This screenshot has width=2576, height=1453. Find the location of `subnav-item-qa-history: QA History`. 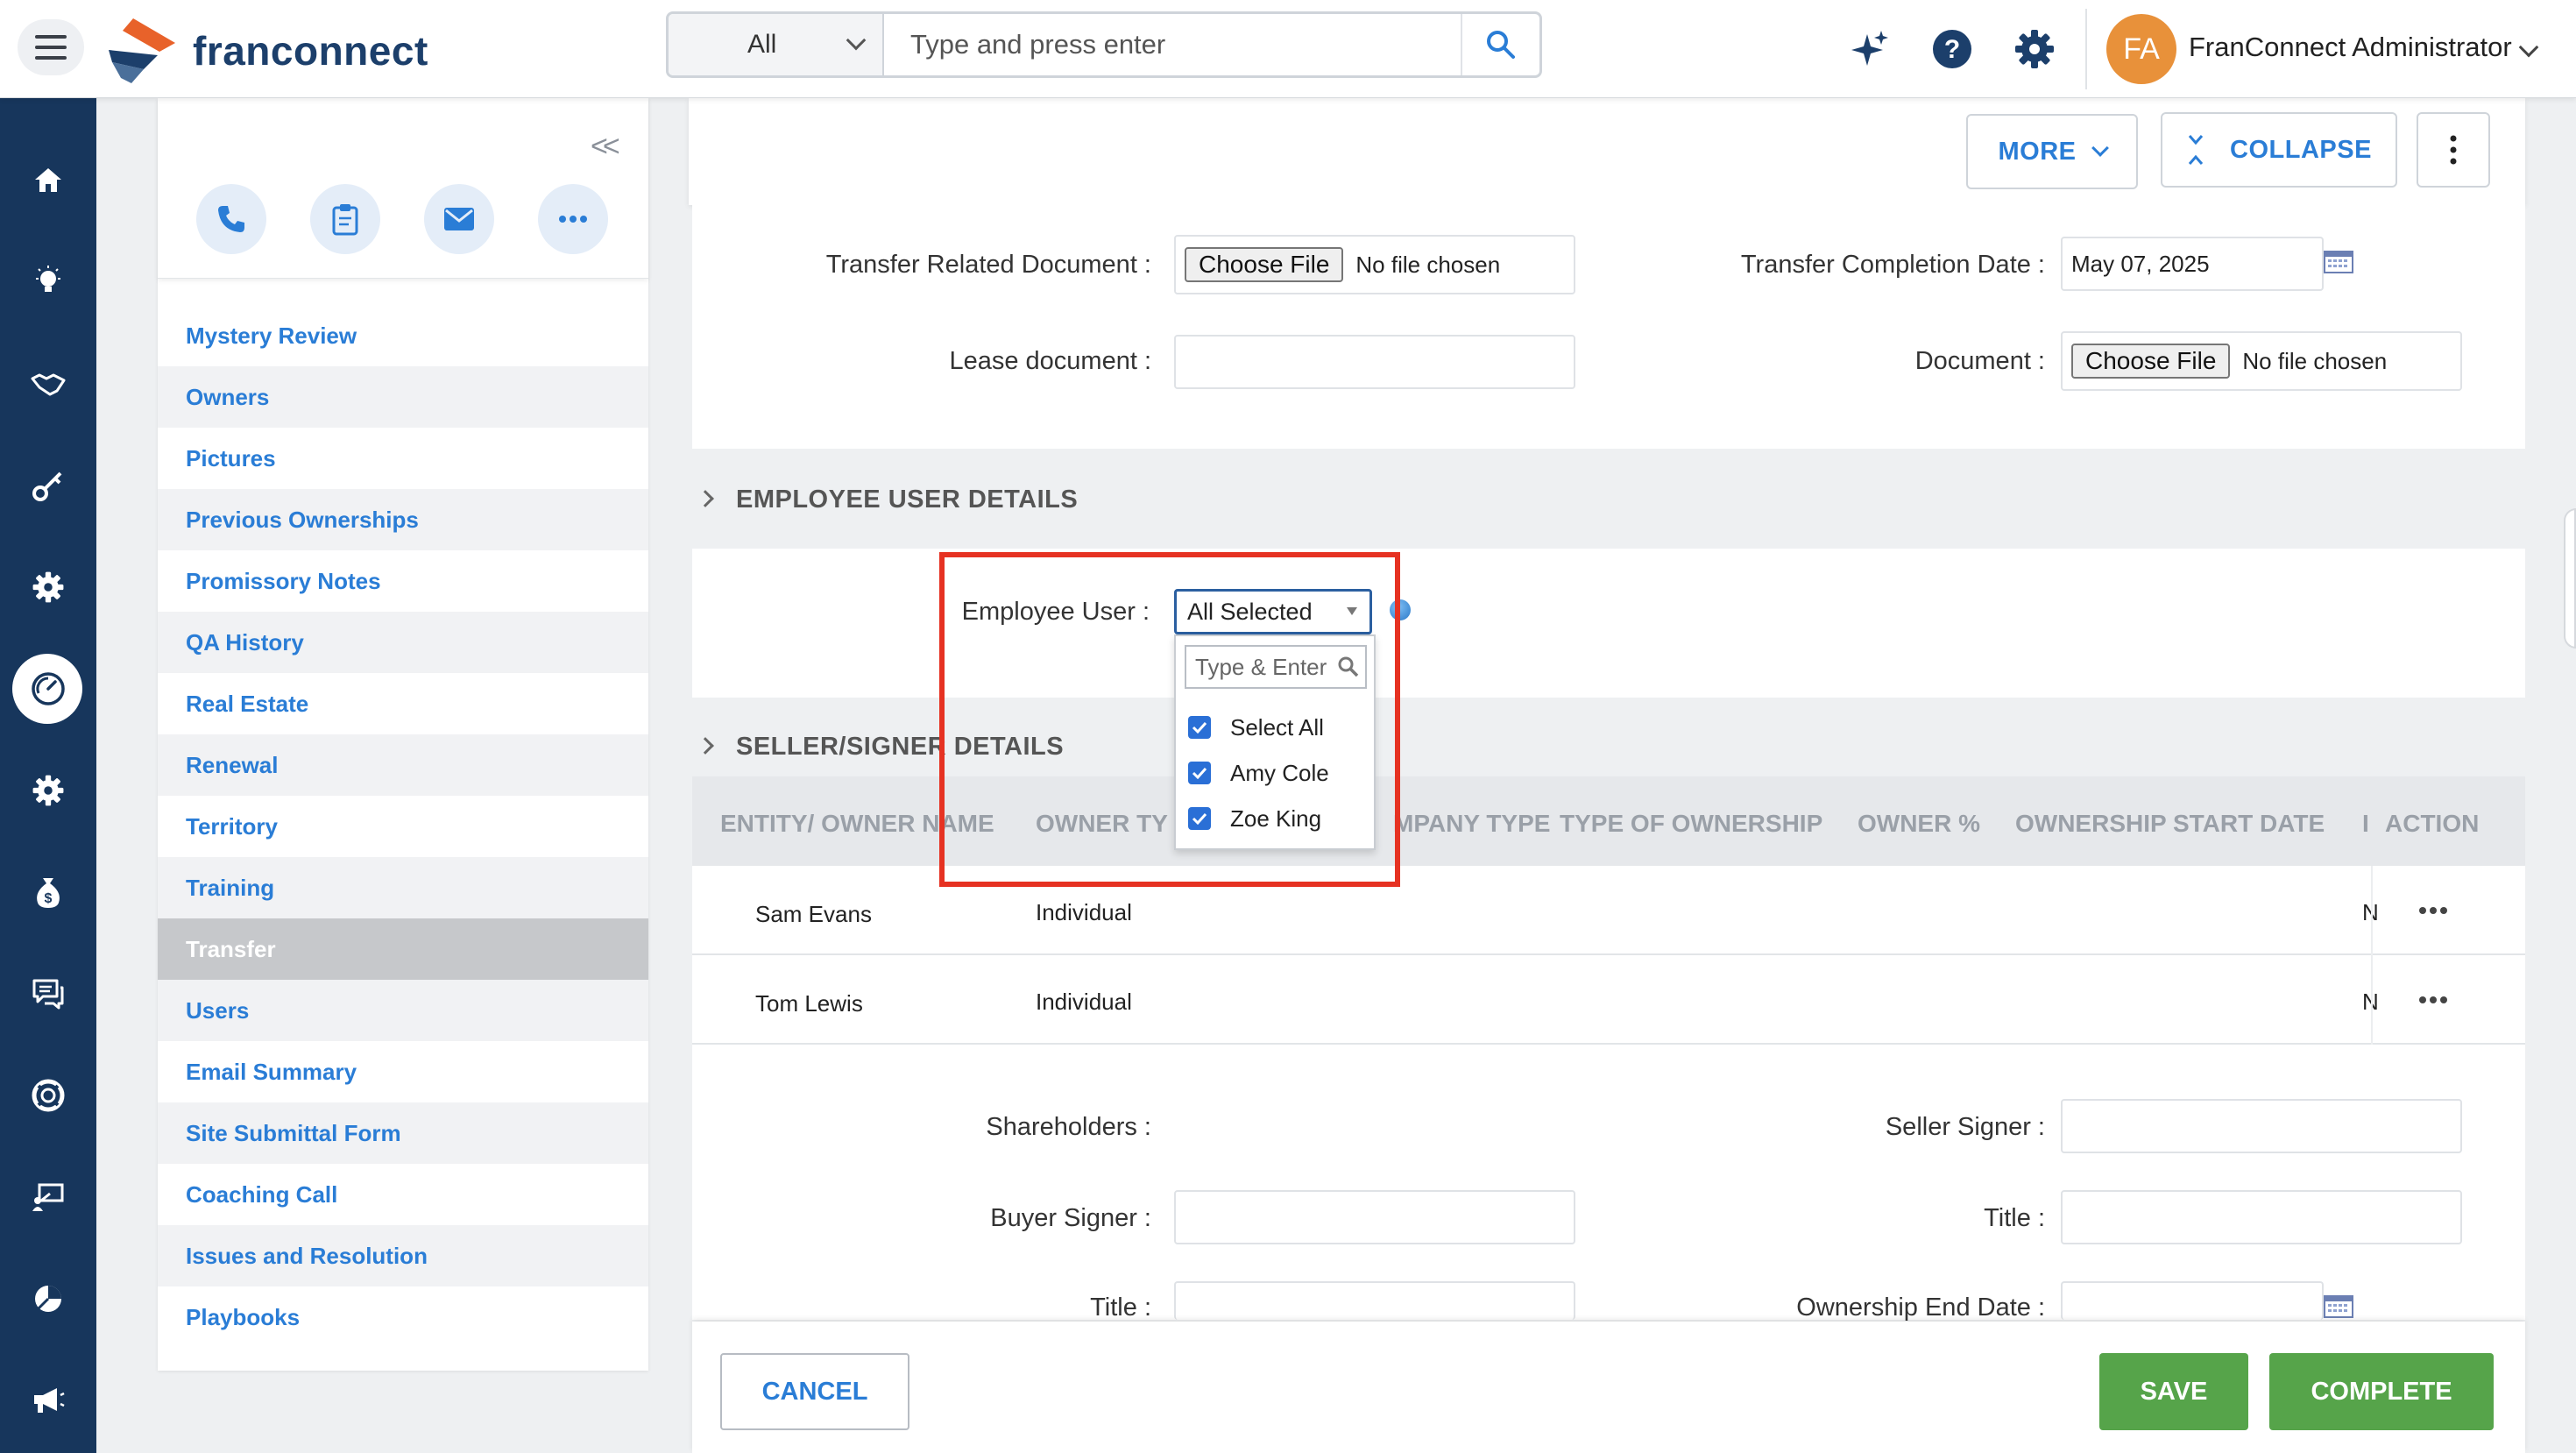

subnav-item-qa-history: QA History is located at coordinates (403, 642).